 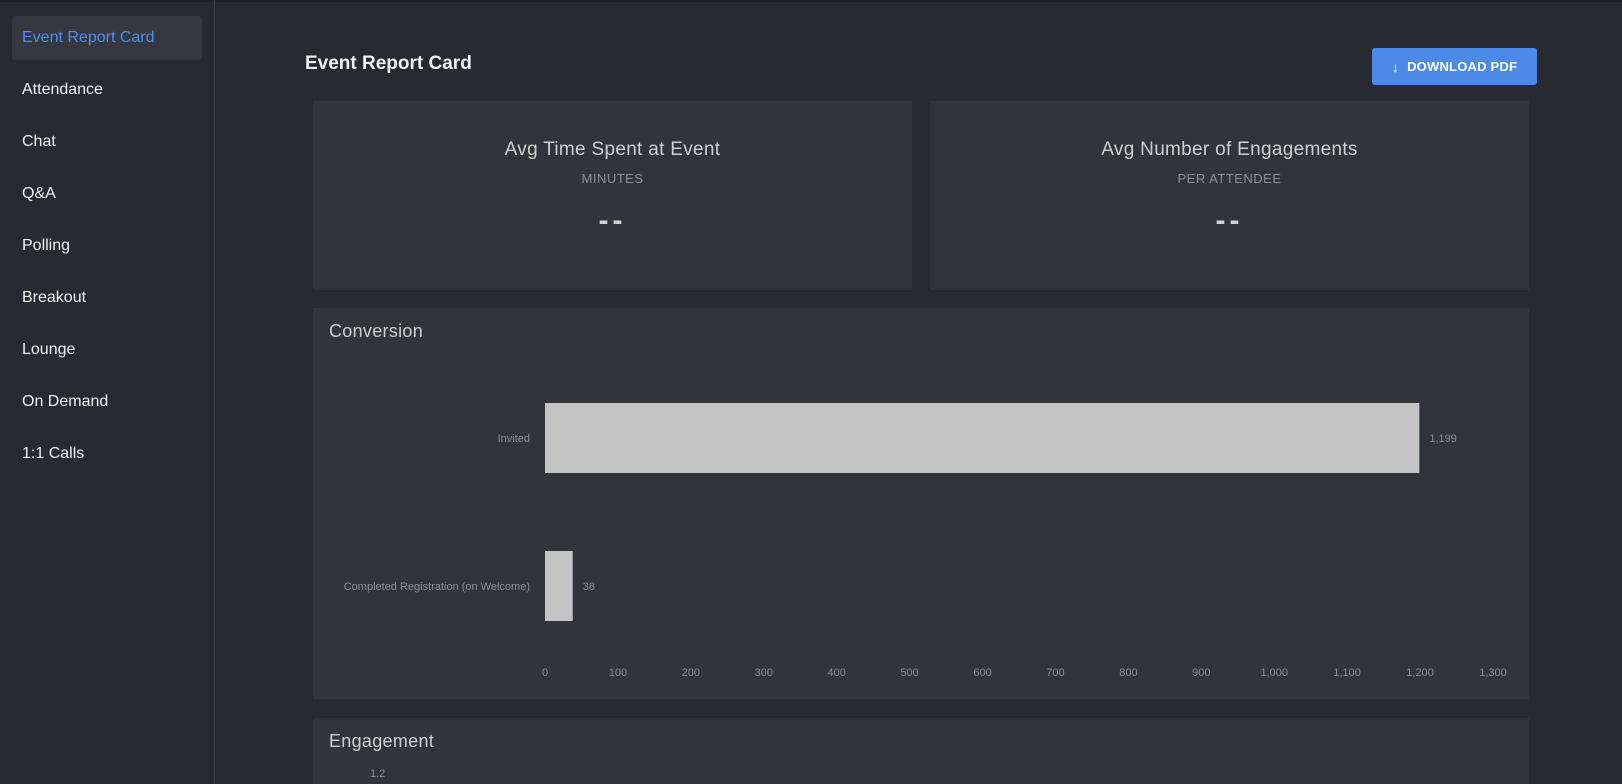 I want to click on x-tick-label: 500, so click(x=909, y=673).